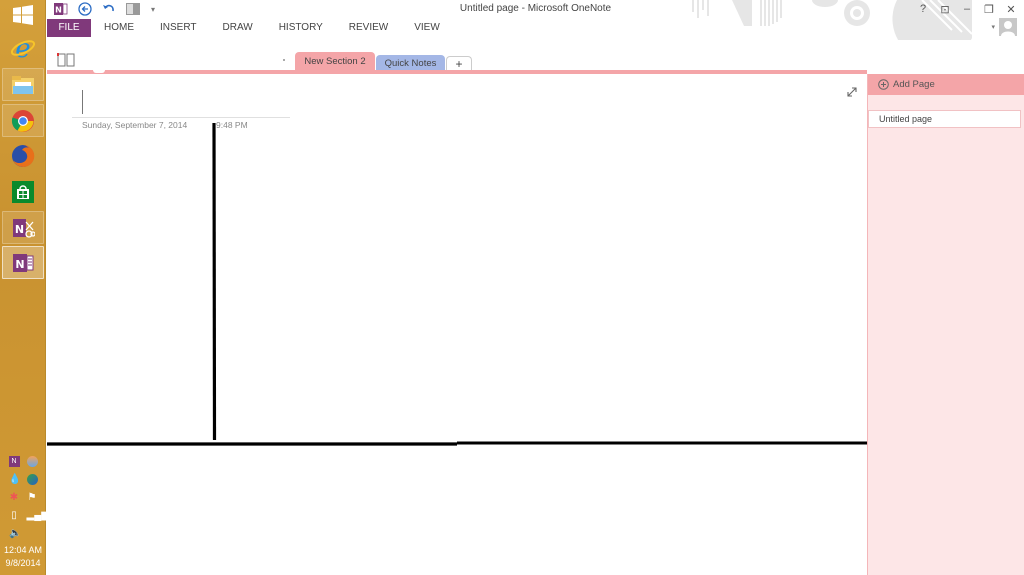 This screenshot has height=575, width=1024. I want to click on water-drop-icon: 💧, so click(15, 479).